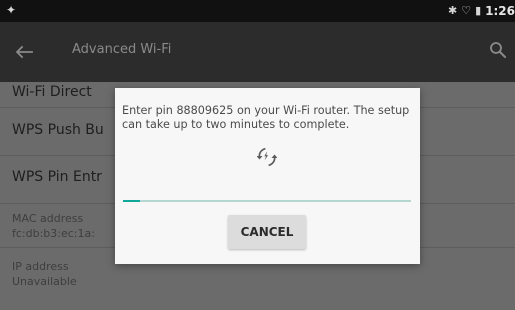 The image size is (515, 310). What do you see at coordinates (267, 232) in the screenshot?
I see `cancel-button: CANCEL` at bounding box center [267, 232].